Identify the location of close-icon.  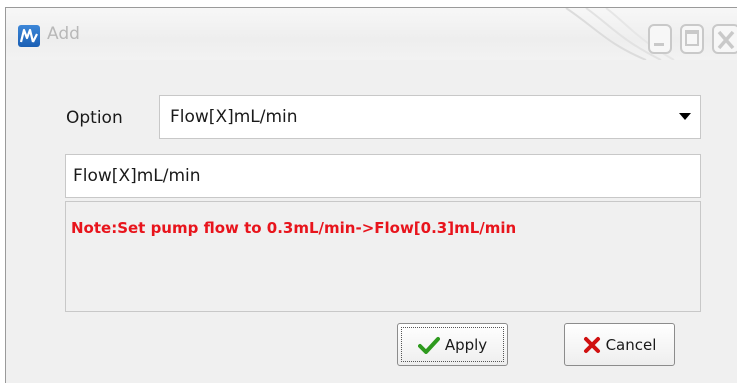
(726, 40).